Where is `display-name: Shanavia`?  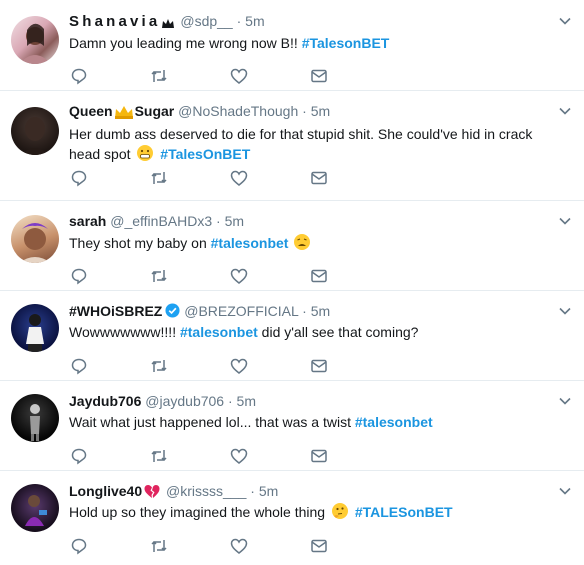
display-name: Shanavia is located at coordinates (114, 21).